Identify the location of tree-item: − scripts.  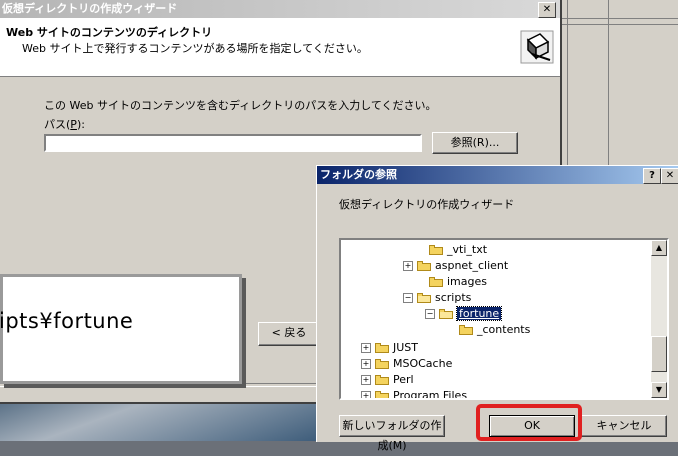
(437, 298).